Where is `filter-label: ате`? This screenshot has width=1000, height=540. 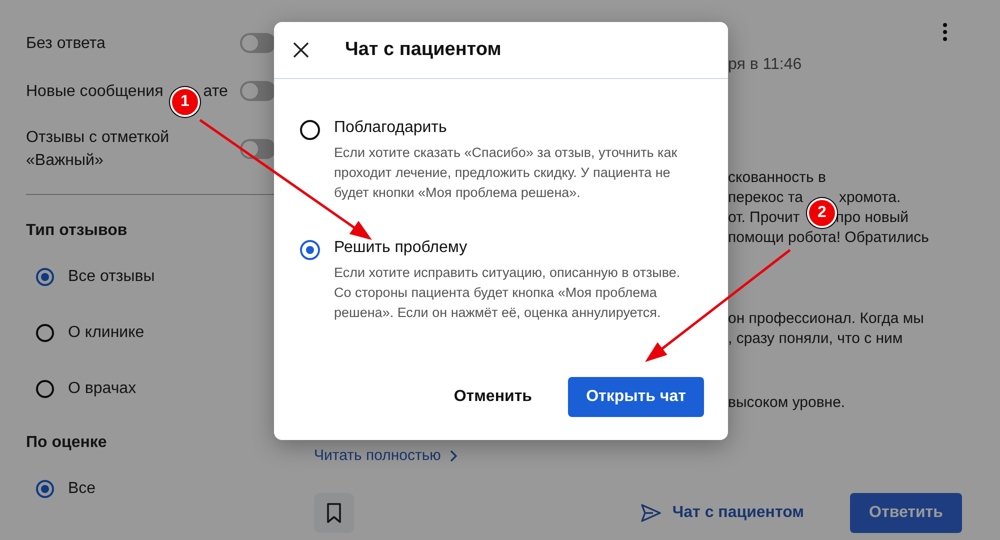
filter-label: ате is located at coordinates (215, 92).